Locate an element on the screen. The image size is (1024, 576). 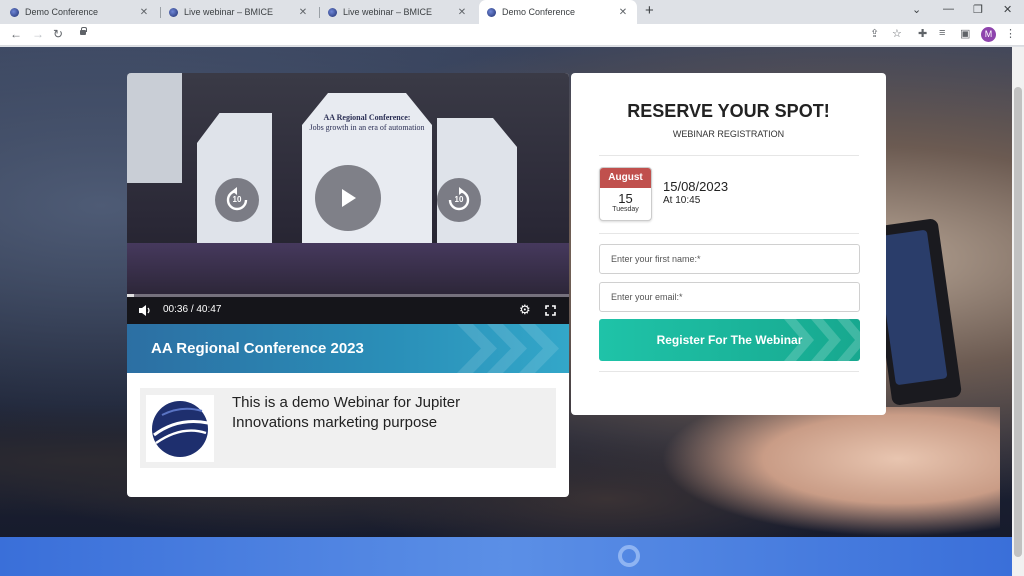
back-icon: ← is located at coordinates (16, 34).